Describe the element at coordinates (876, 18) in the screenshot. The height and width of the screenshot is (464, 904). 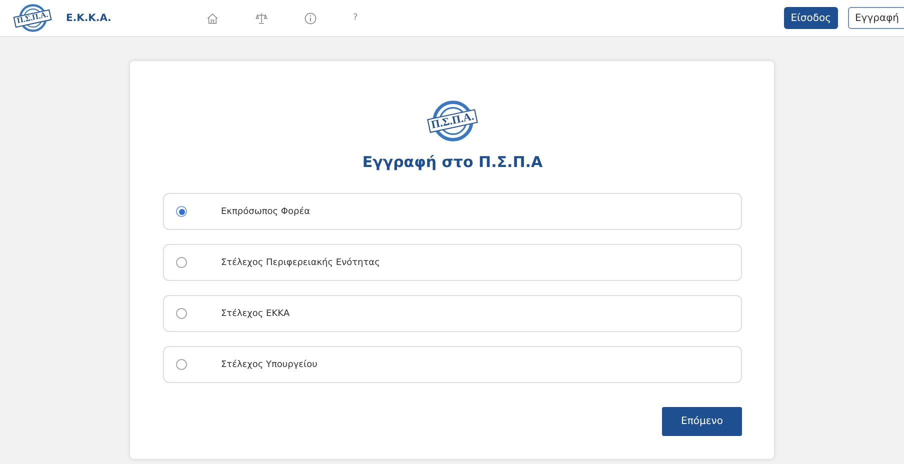
I see `register-button: Εγγραφή` at that location.